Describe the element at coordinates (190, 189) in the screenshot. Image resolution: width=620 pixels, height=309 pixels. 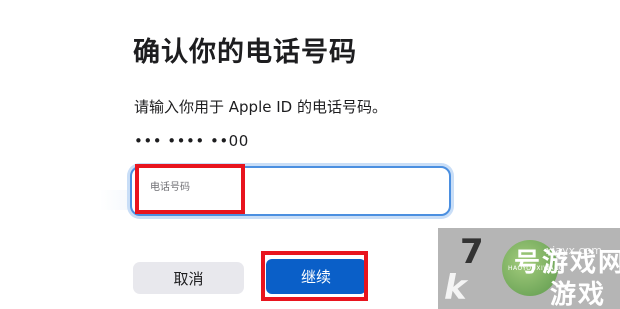
I see `annotation-highlight-field` at that location.